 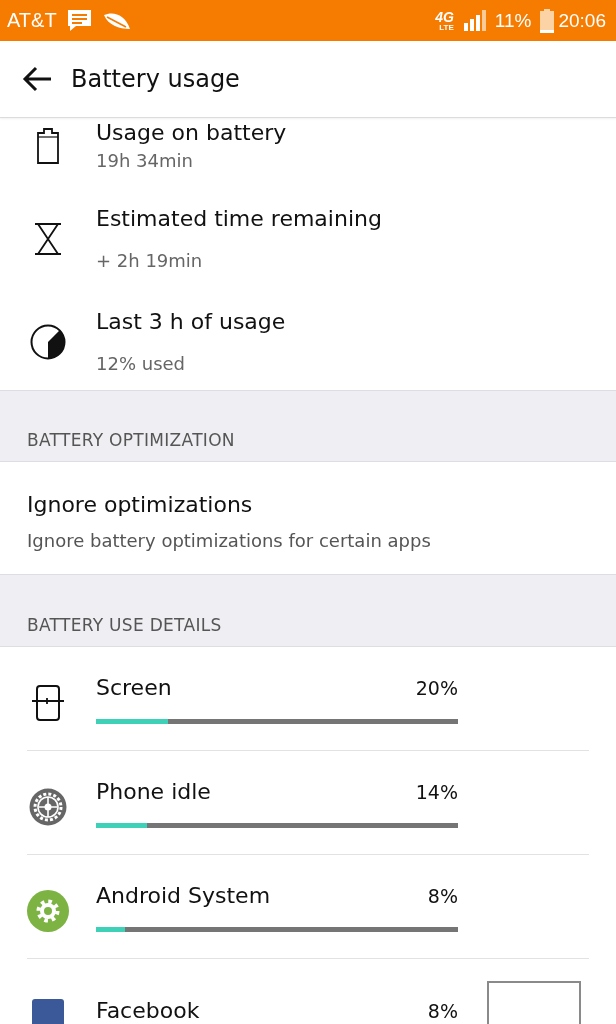 I want to click on item-title: Last 3 h of usage, so click(x=191, y=322).